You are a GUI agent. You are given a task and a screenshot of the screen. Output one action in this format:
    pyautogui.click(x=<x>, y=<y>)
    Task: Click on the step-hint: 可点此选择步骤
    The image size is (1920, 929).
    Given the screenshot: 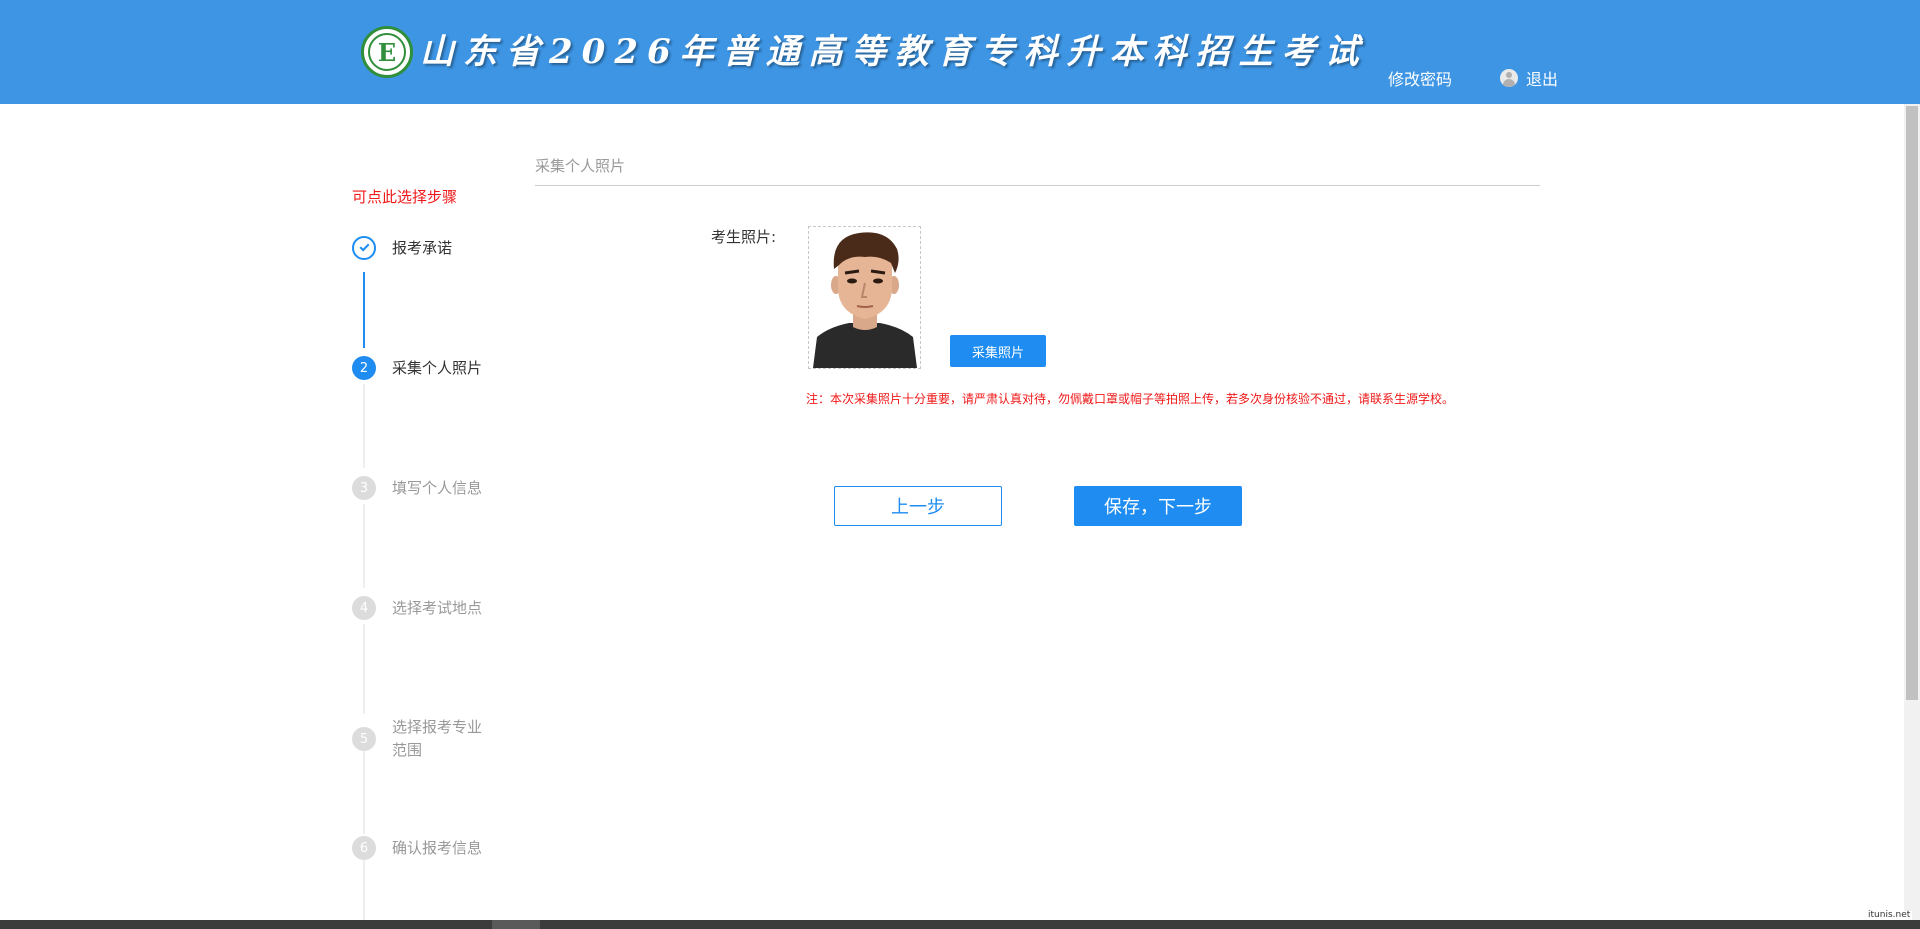 What is the action you would take?
    pyautogui.click(x=405, y=197)
    